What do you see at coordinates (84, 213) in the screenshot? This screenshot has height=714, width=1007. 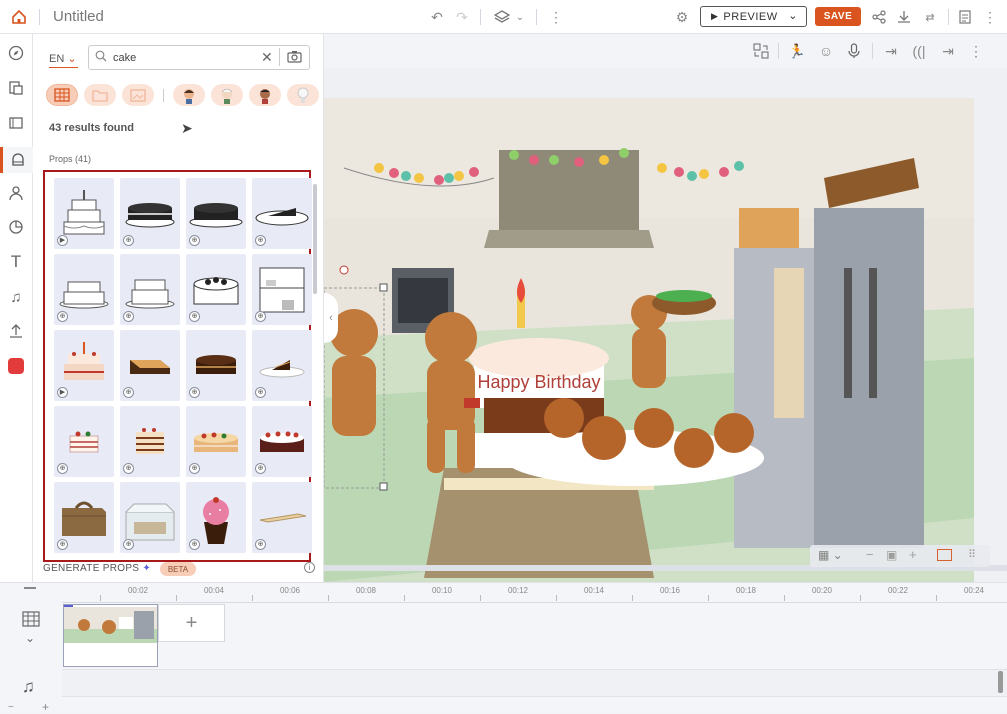 I see `prop-item-tiered-birthday-cake-sketch: ▶` at bounding box center [84, 213].